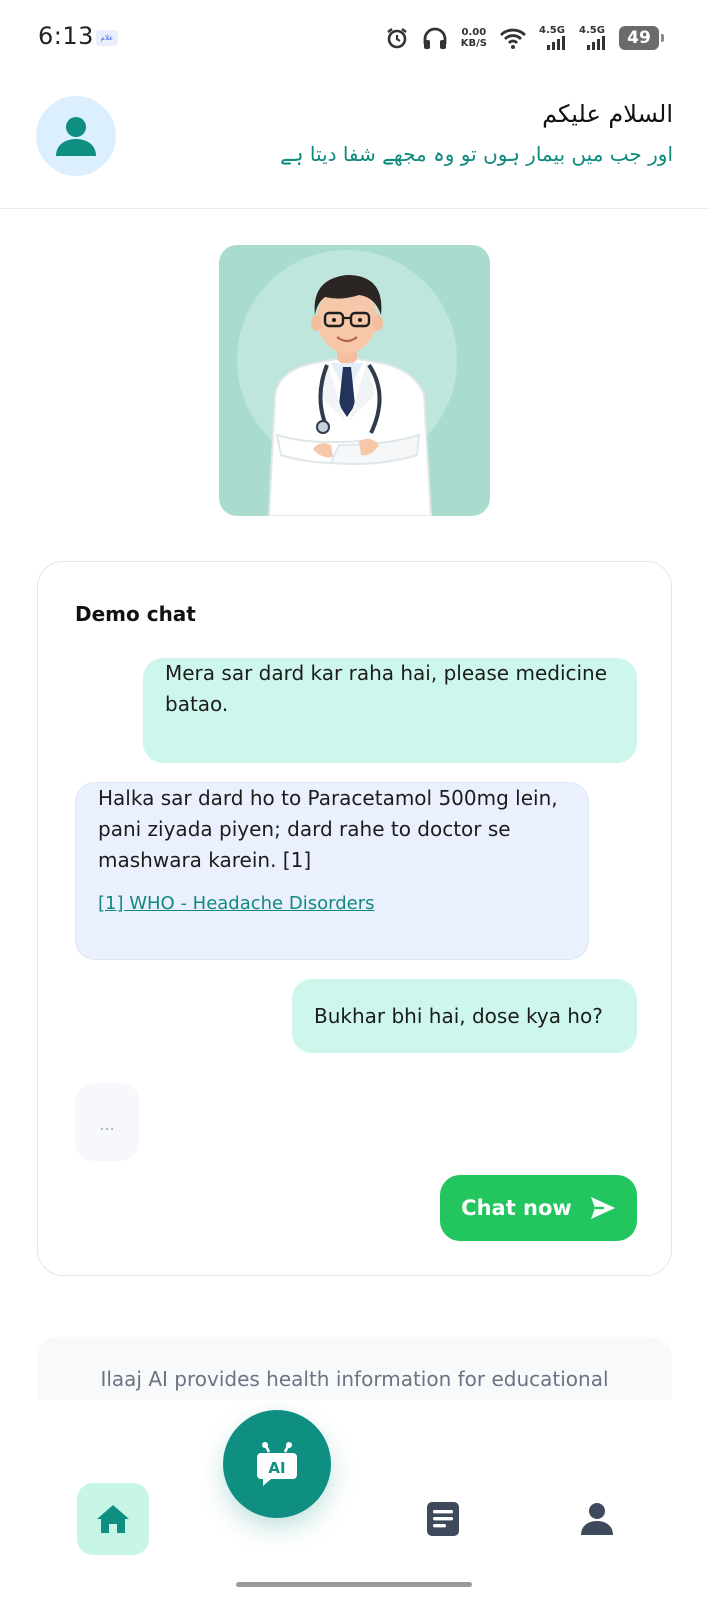 This screenshot has width=709, height=1600. What do you see at coordinates (464, 1016) in the screenshot?
I see `user-message-bubble: Bukhar bhi hai, dose kya ho?` at bounding box center [464, 1016].